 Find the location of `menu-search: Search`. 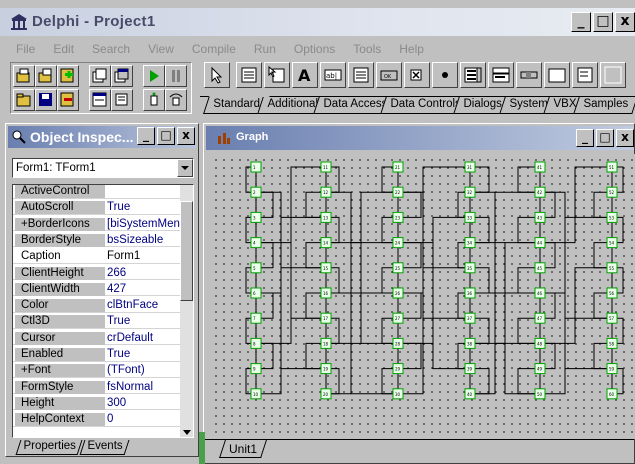

menu-search: Search is located at coordinates (106, 48).